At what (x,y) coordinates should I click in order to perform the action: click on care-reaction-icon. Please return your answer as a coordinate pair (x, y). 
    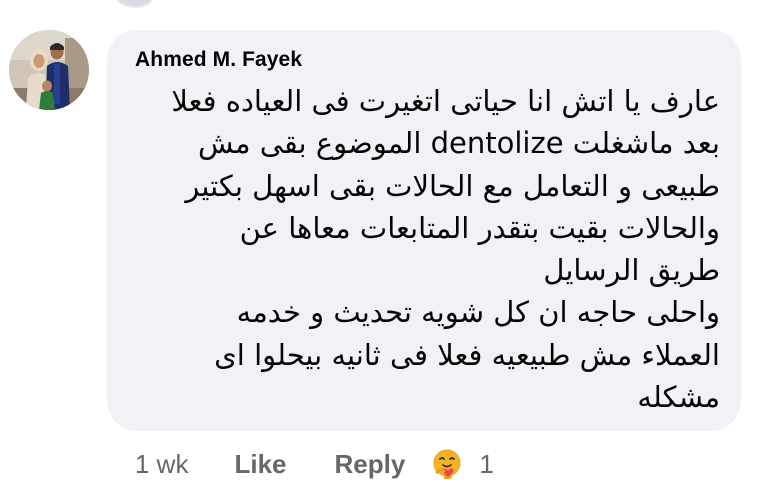
    Looking at the image, I should click on (447, 464).